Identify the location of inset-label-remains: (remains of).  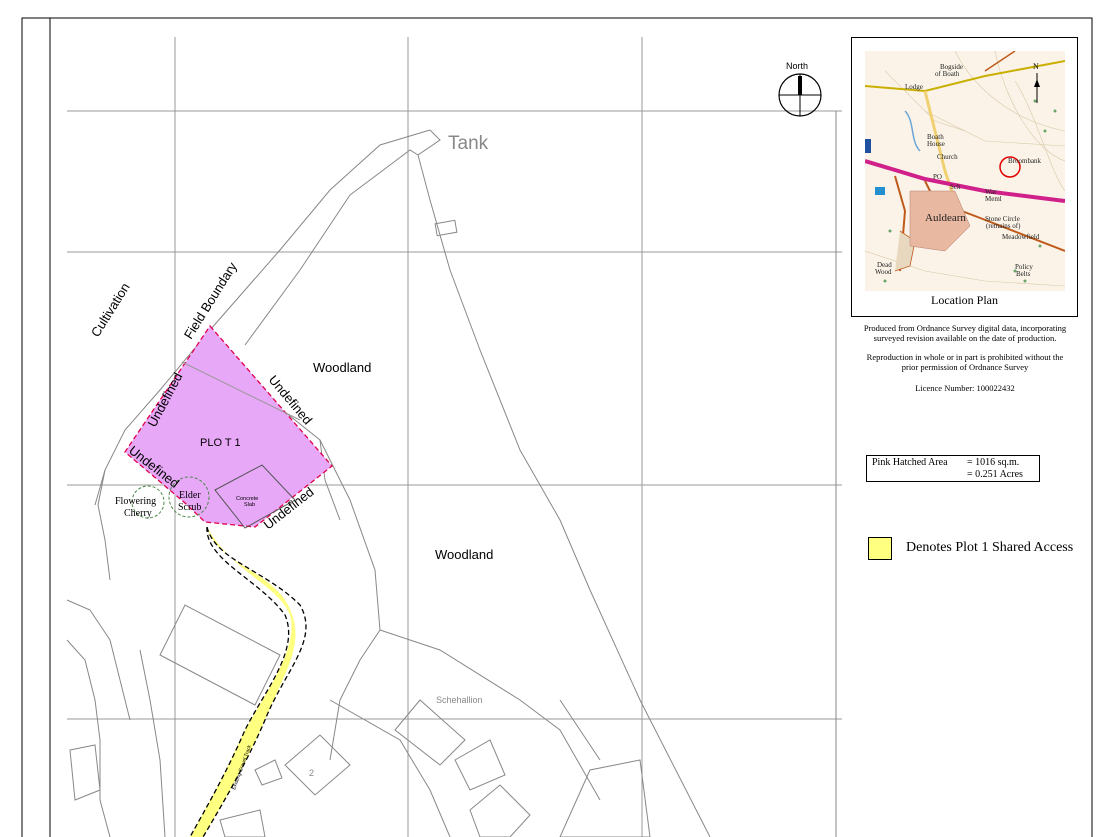
(1003, 226).